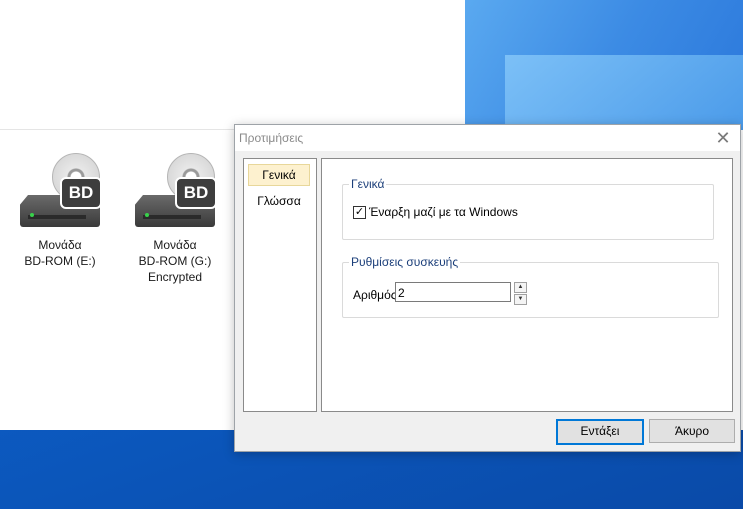 The height and width of the screenshot is (509, 743). Describe the element at coordinates (692, 431) in the screenshot. I see `cancel-button: Άκυρο` at that location.